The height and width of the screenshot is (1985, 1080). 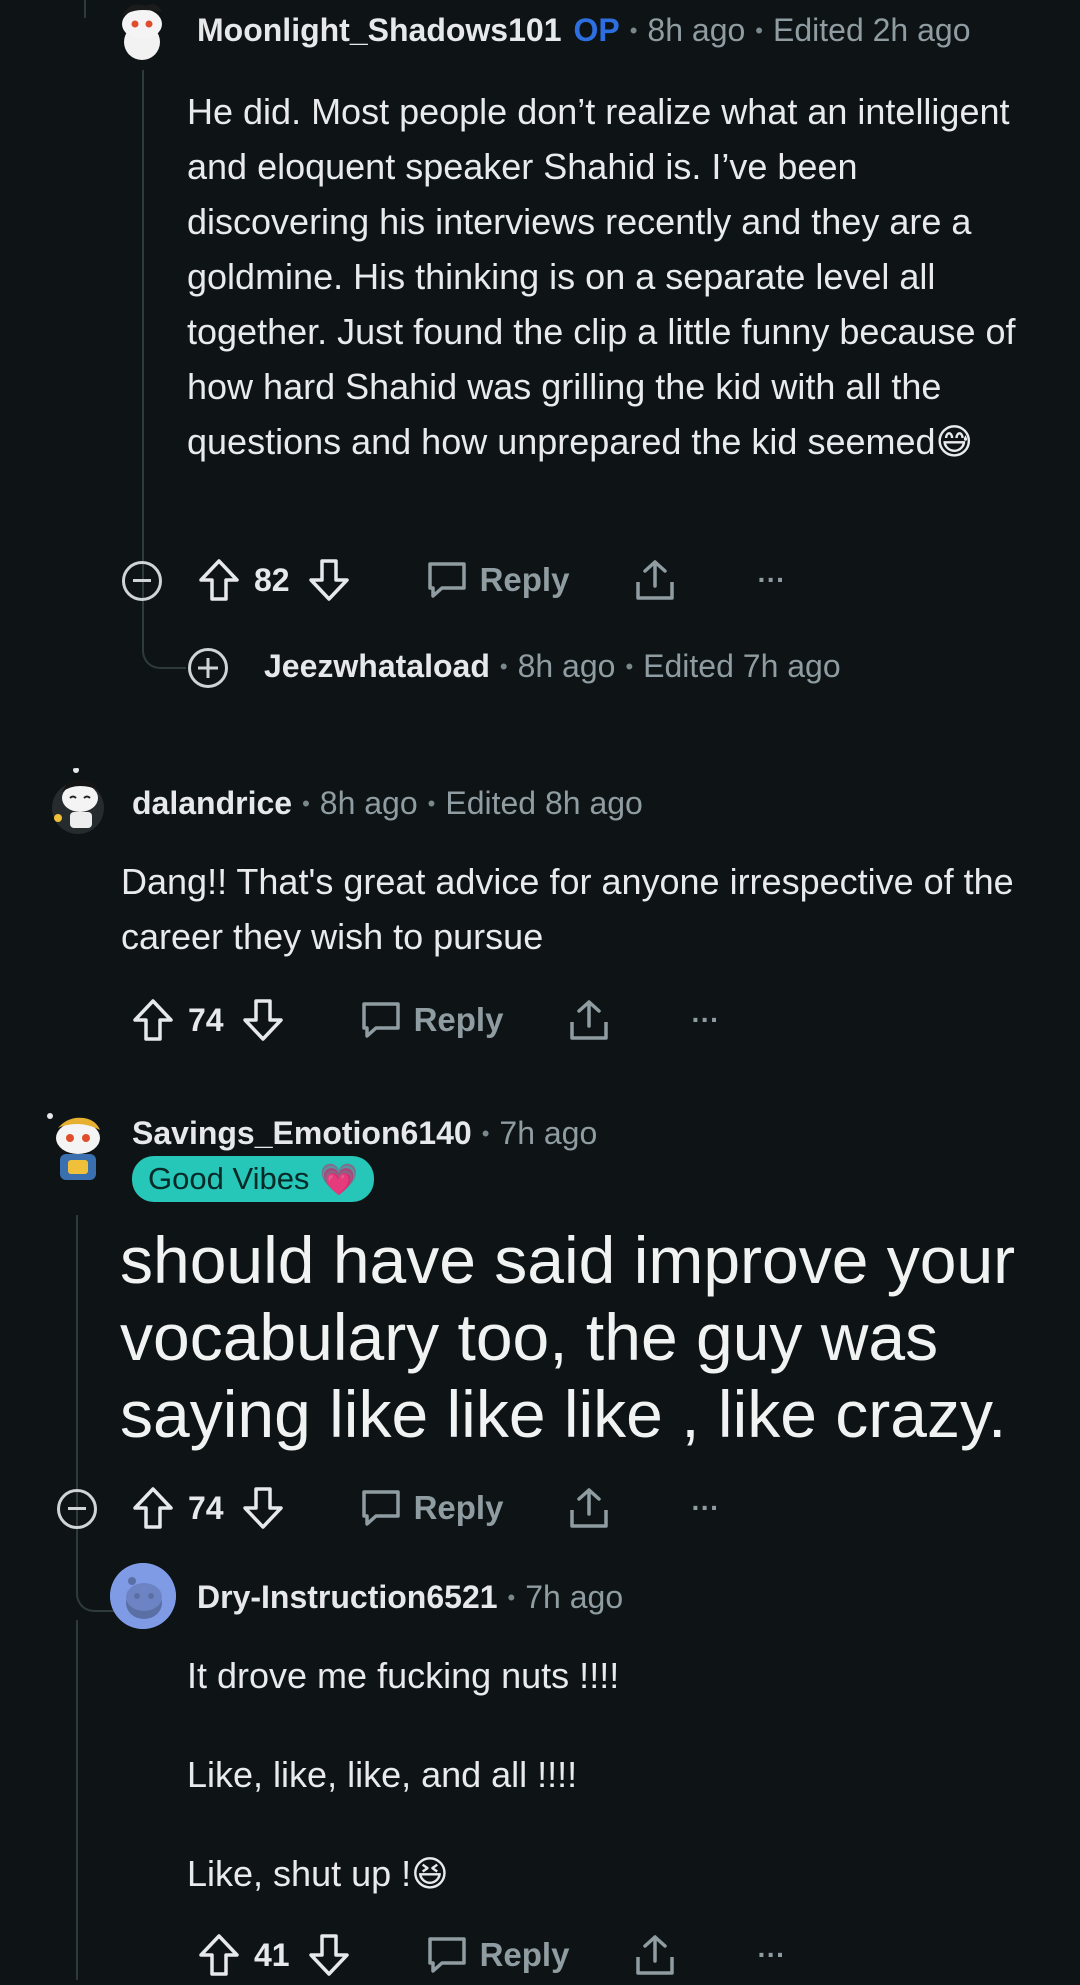 I want to click on comment-body-line: Like, shut up !😆, so click(x=318, y=1873).